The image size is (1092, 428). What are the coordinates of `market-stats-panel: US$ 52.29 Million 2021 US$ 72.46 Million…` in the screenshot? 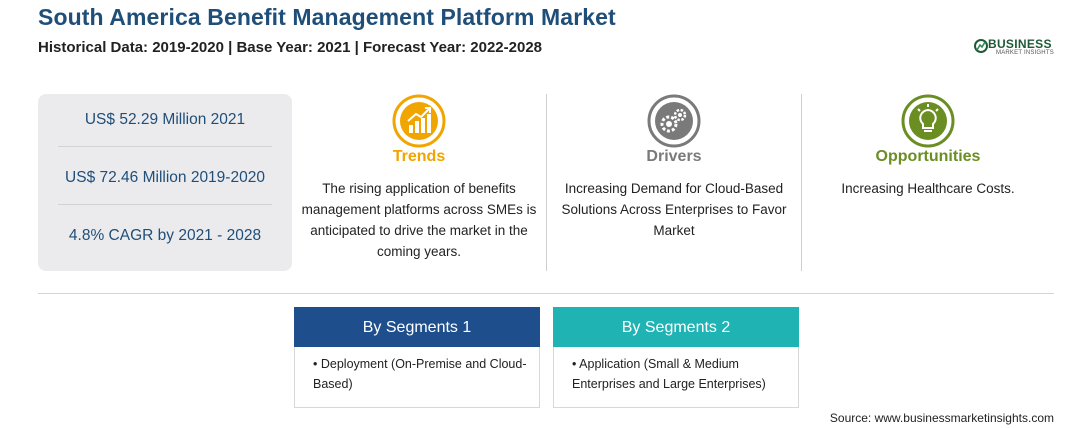 It's located at (165, 182).